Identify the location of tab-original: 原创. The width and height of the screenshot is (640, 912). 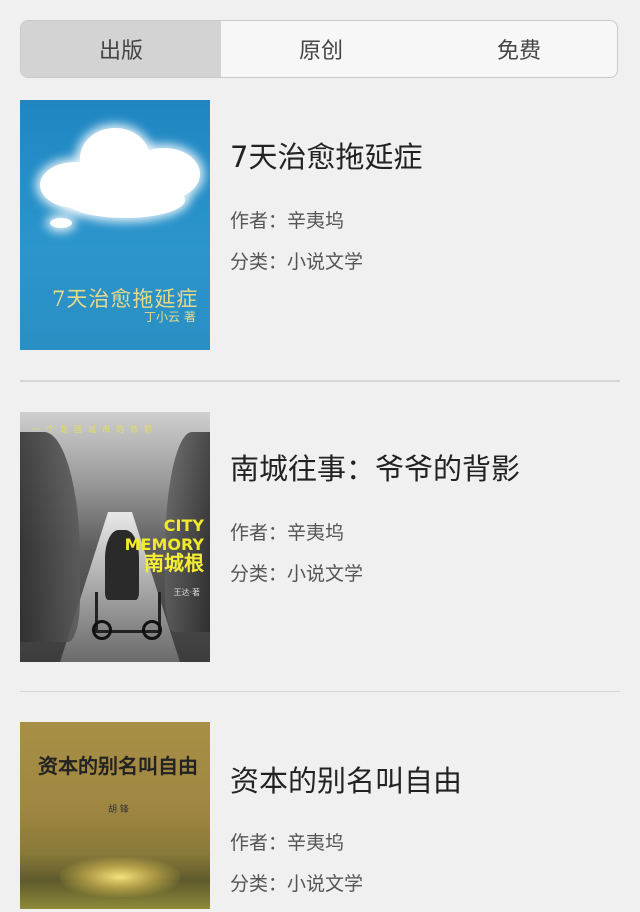
(321, 49).